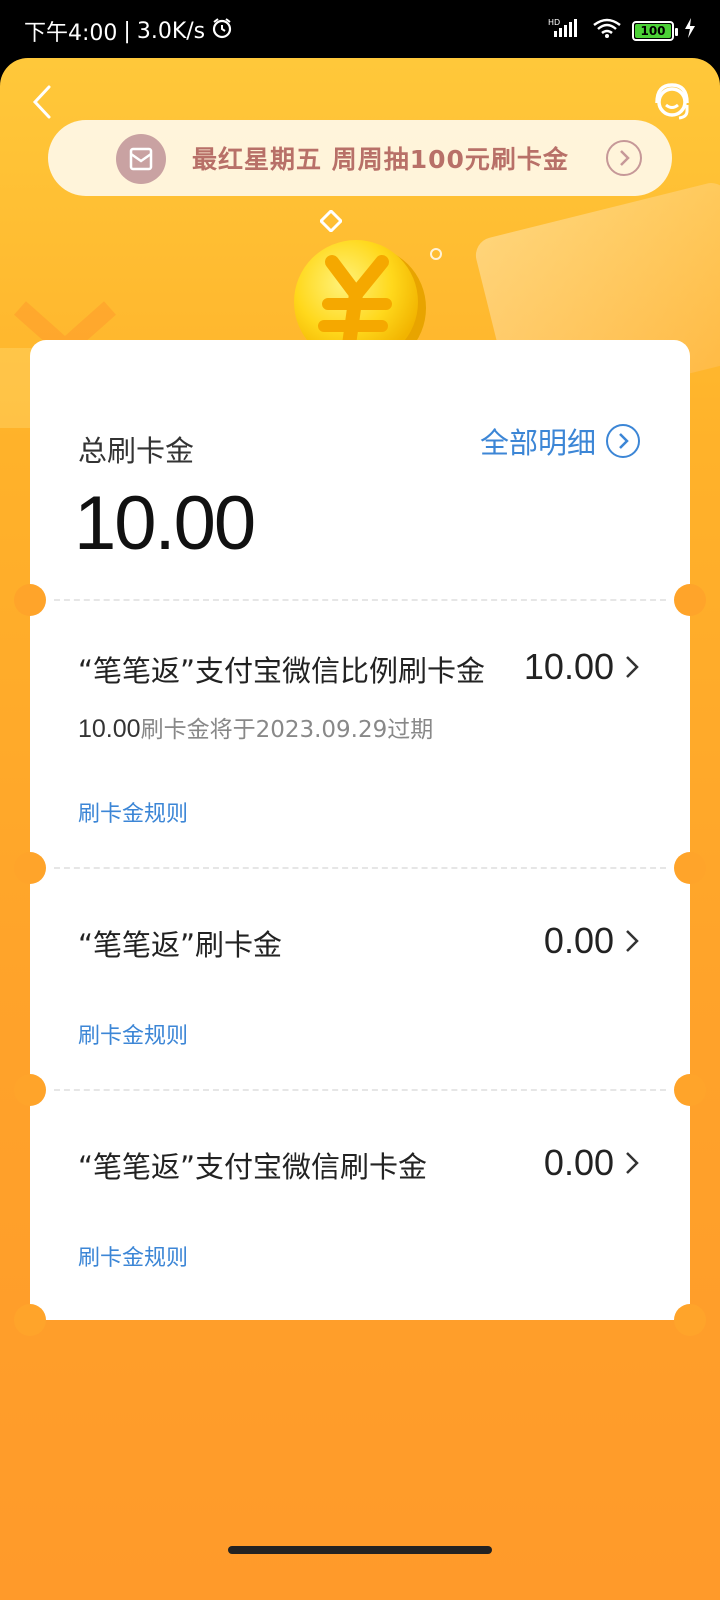 The width and height of the screenshot is (720, 1600). Describe the element at coordinates (165, 523) in the screenshot. I see `total-value: 10.00` at that location.